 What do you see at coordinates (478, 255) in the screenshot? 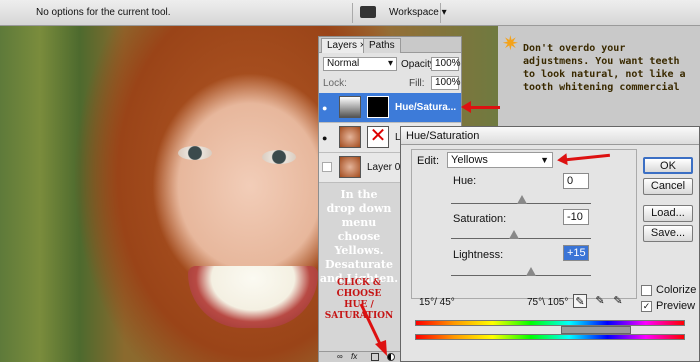
I see `lightness-label: Lightness:` at bounding box center [478, 255].